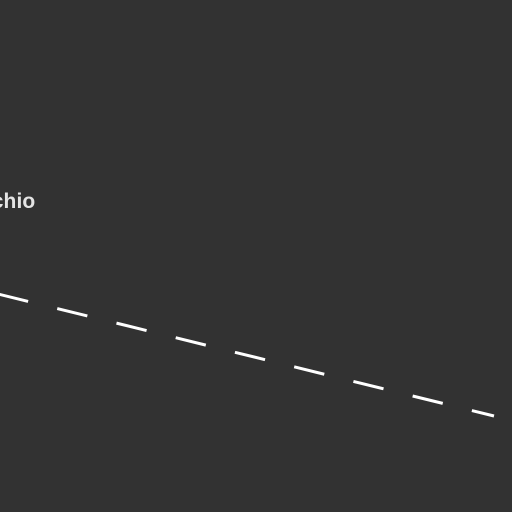 Image resolution: width=512 pixels, height=512 pixels. Describe the element at coordinates (18, 201) in the screenshot. I see `place-label: cchio` at that location.